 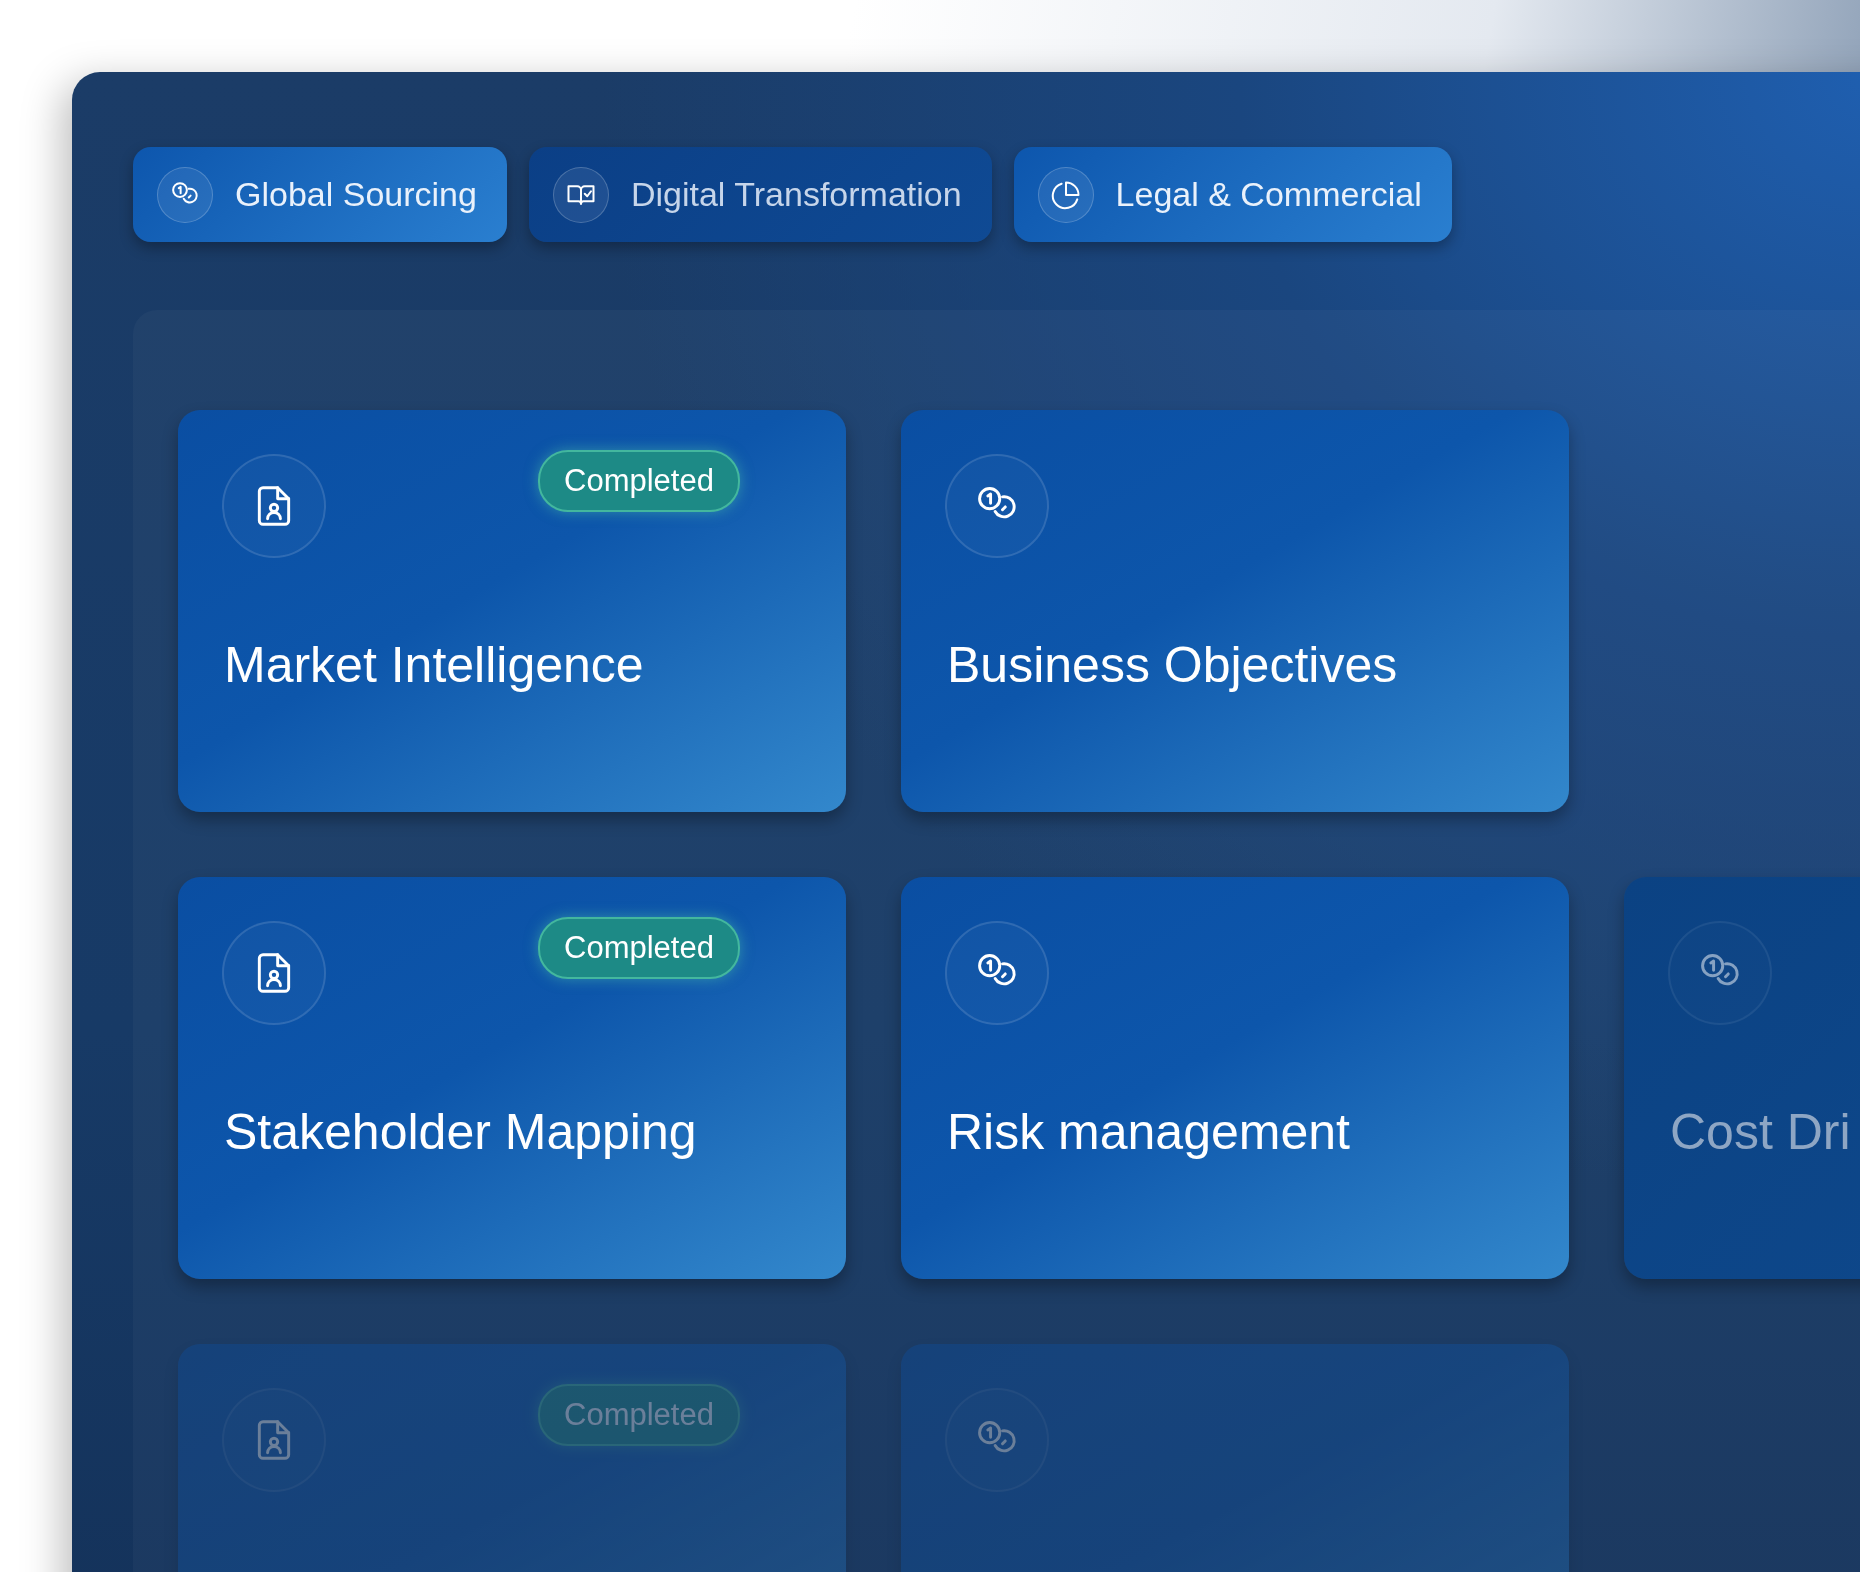 What do you see at coordinates (434, 665) in the screenshot?
I see `card-title: Market Intelligence` at bounding box center [434, 665].